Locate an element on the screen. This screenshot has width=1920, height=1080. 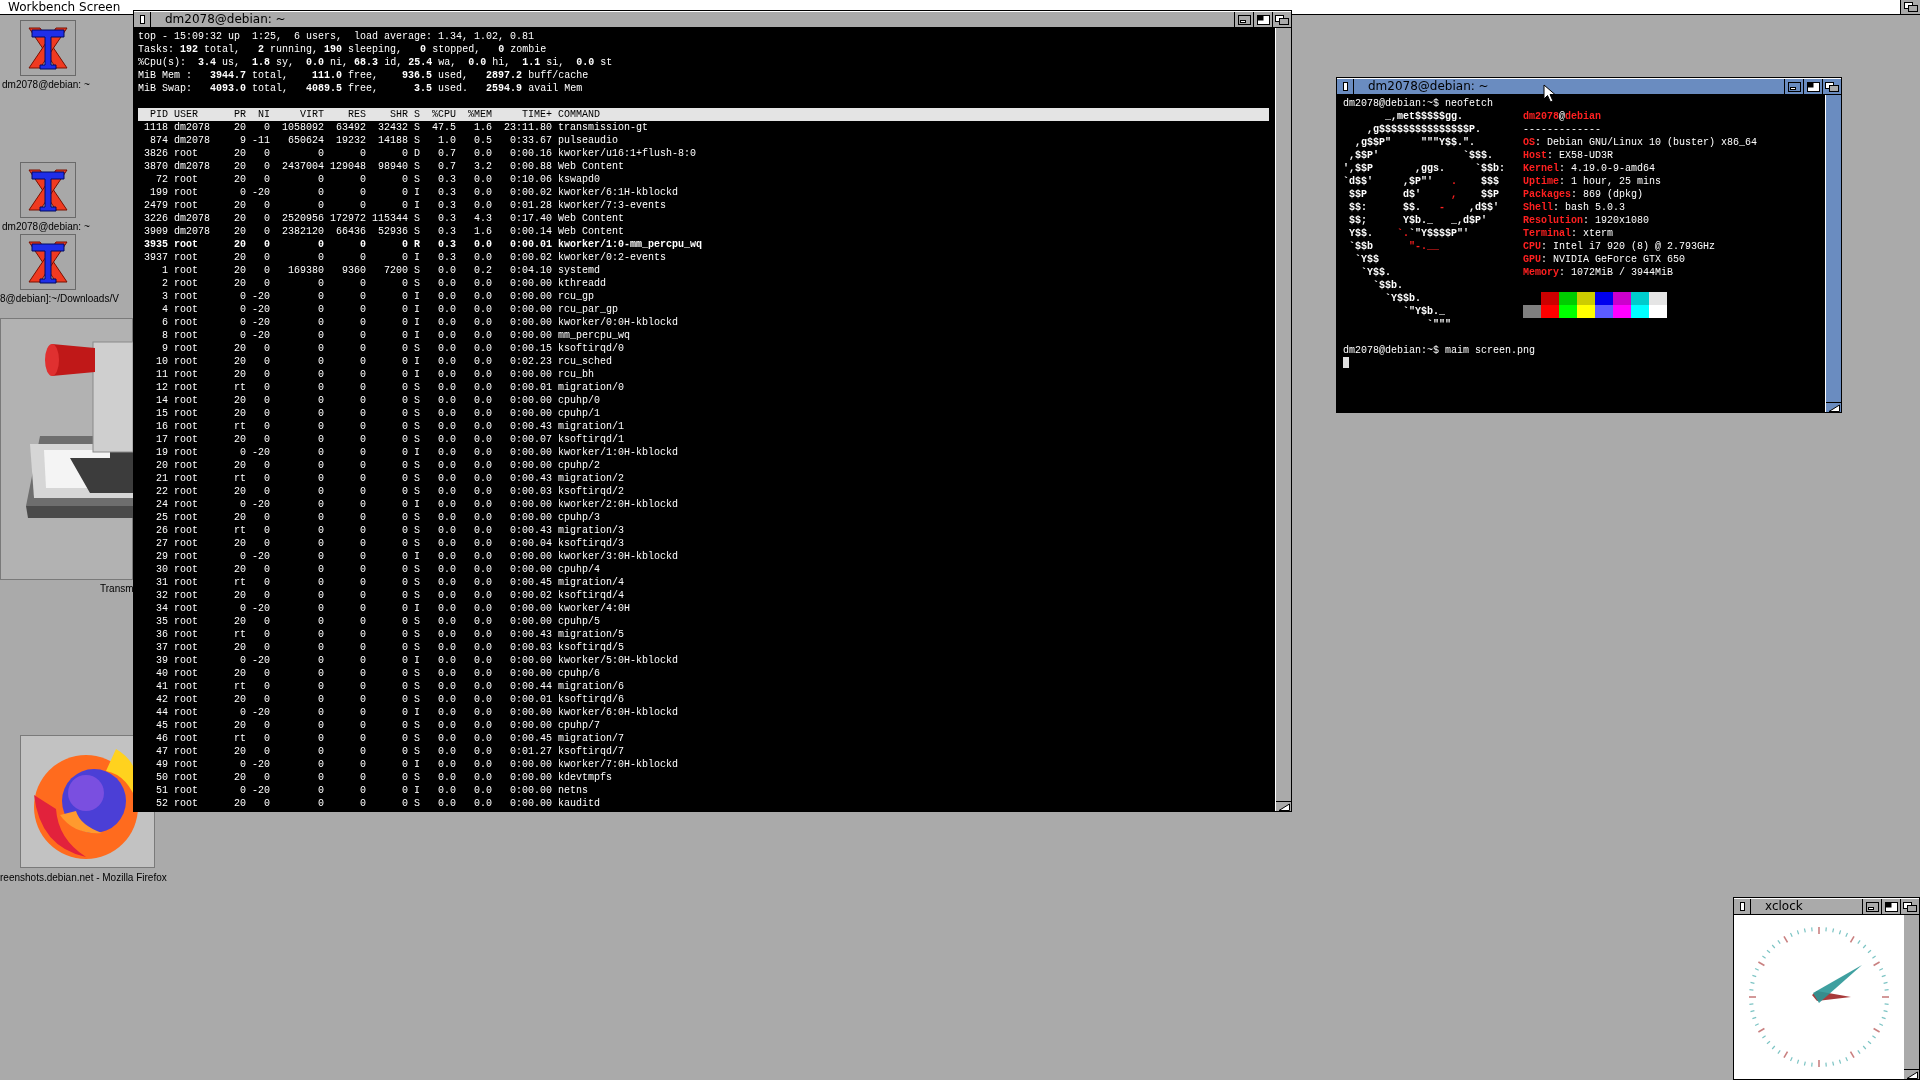
column-header: %CPU is located at coordinates (441, 114).